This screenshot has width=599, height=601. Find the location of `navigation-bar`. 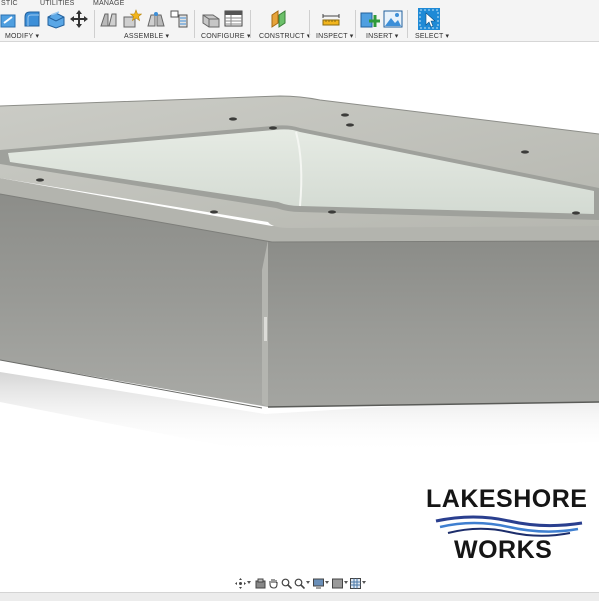

navigation-bar is located at coordinates (300, 583).